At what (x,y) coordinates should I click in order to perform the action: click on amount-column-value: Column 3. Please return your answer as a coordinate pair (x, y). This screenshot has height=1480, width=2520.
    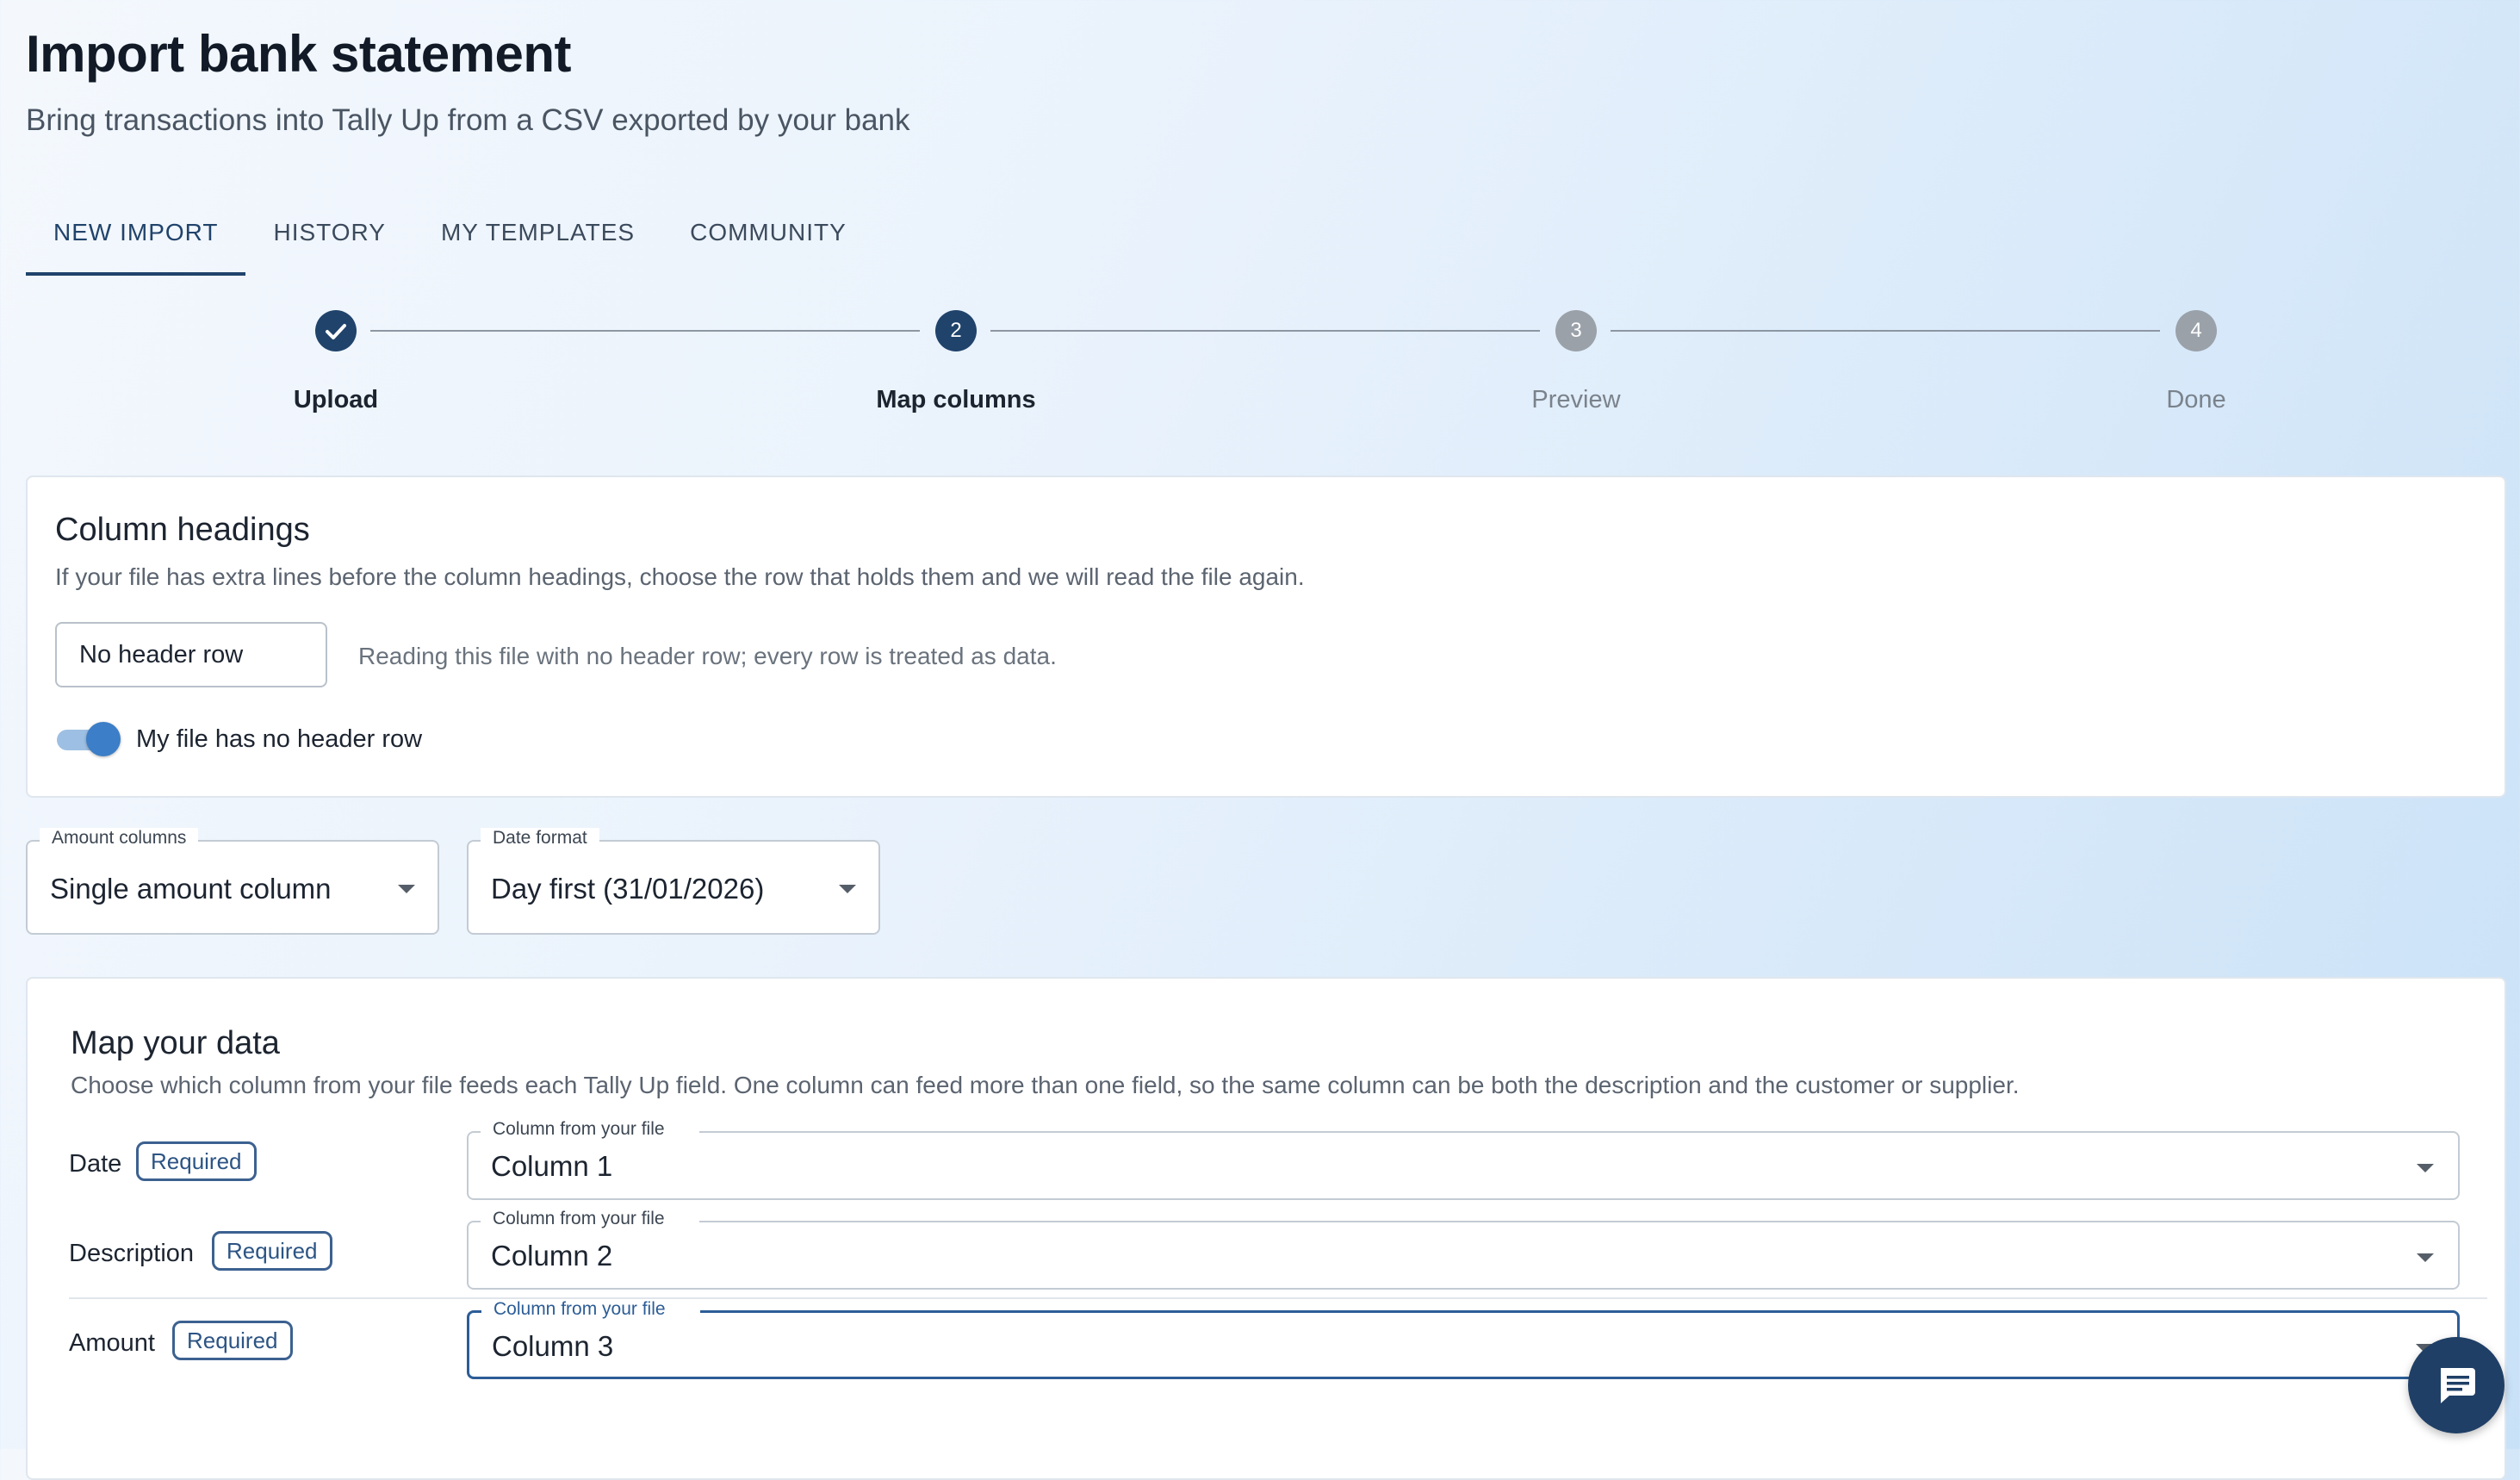
    Looking at the image, I should click on (553, 1346).